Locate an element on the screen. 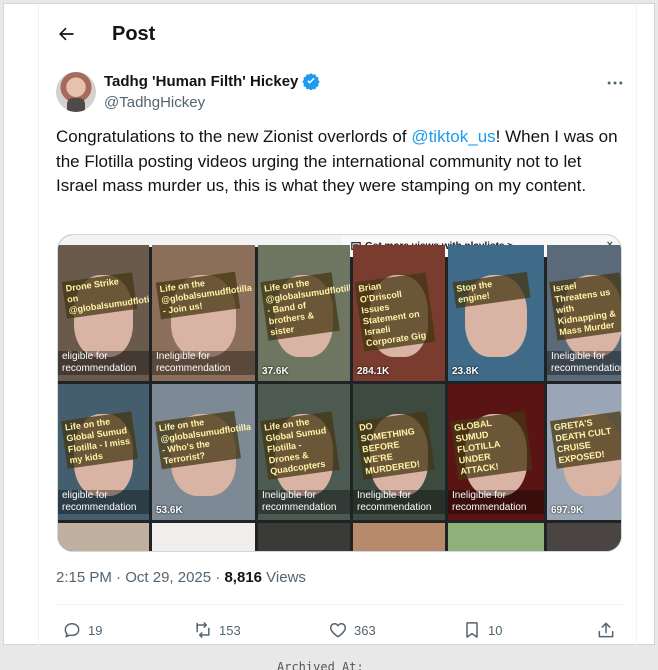 The width and height of the screenshot is (658, 670). repost-icon is located at coordinates (203, 630).